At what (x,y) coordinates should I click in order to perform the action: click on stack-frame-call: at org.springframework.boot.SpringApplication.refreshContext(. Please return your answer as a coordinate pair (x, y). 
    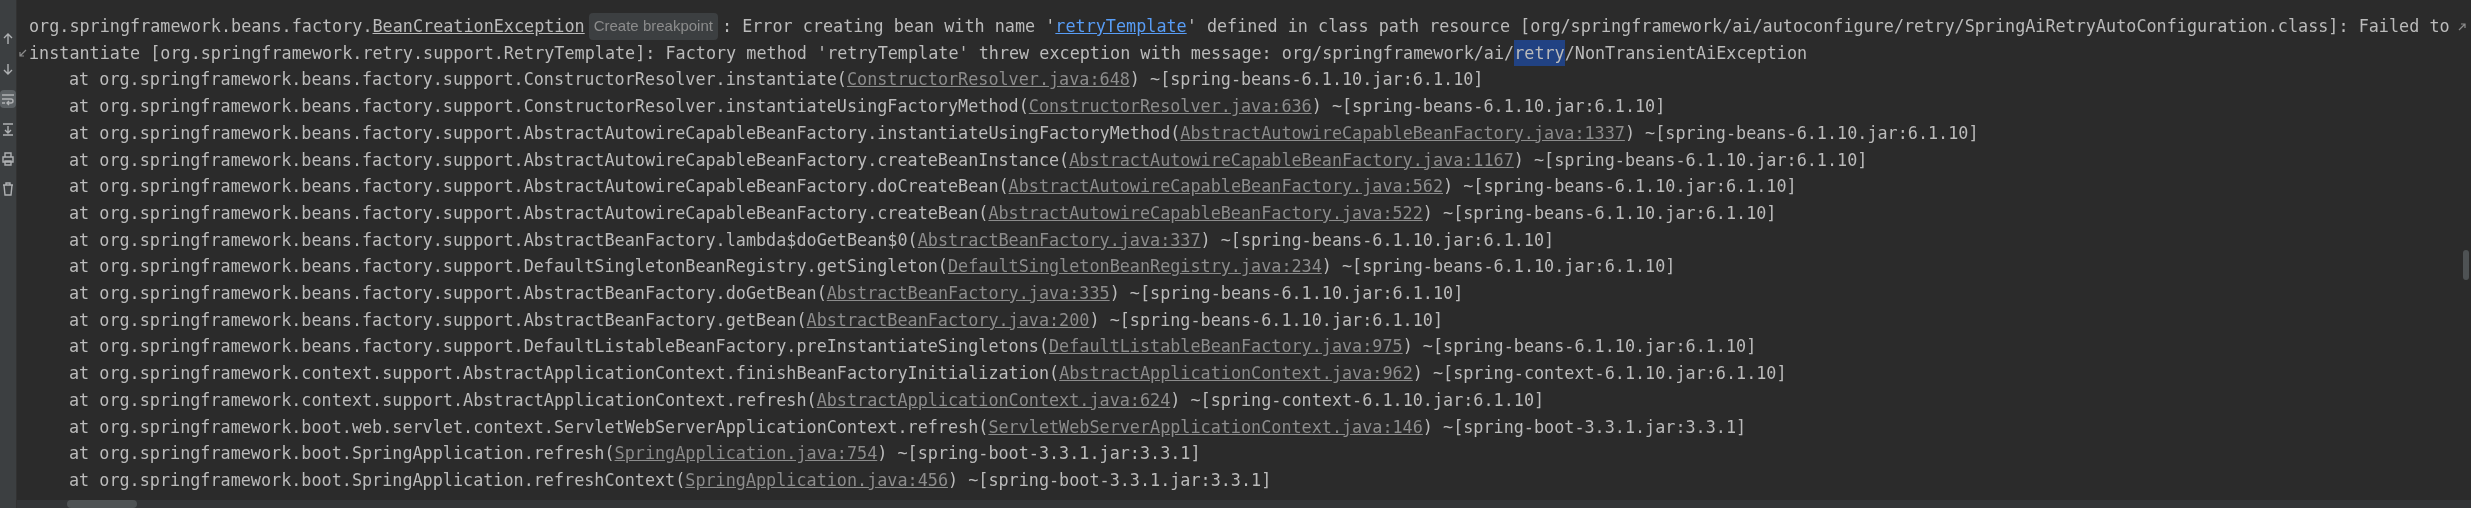
    Looking at the image, I should click on (377, 480).